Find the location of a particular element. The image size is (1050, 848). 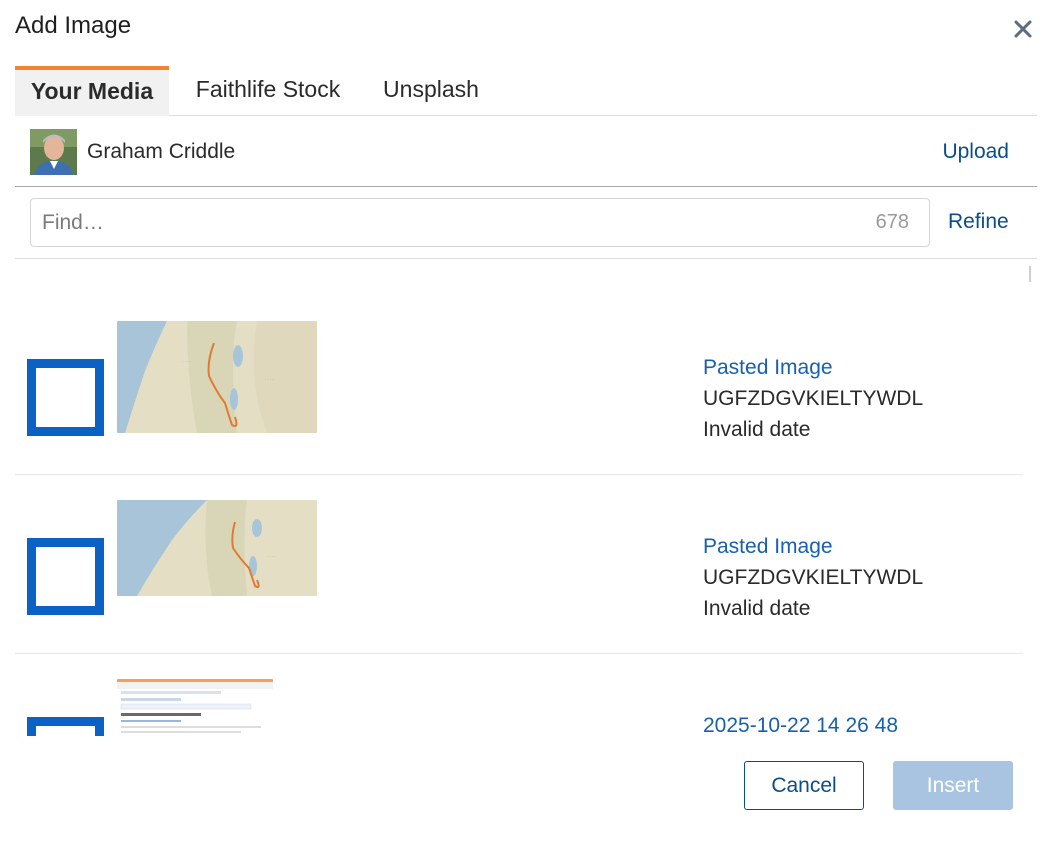

cancel-button: Cancel is located at coordinates (804, 785).